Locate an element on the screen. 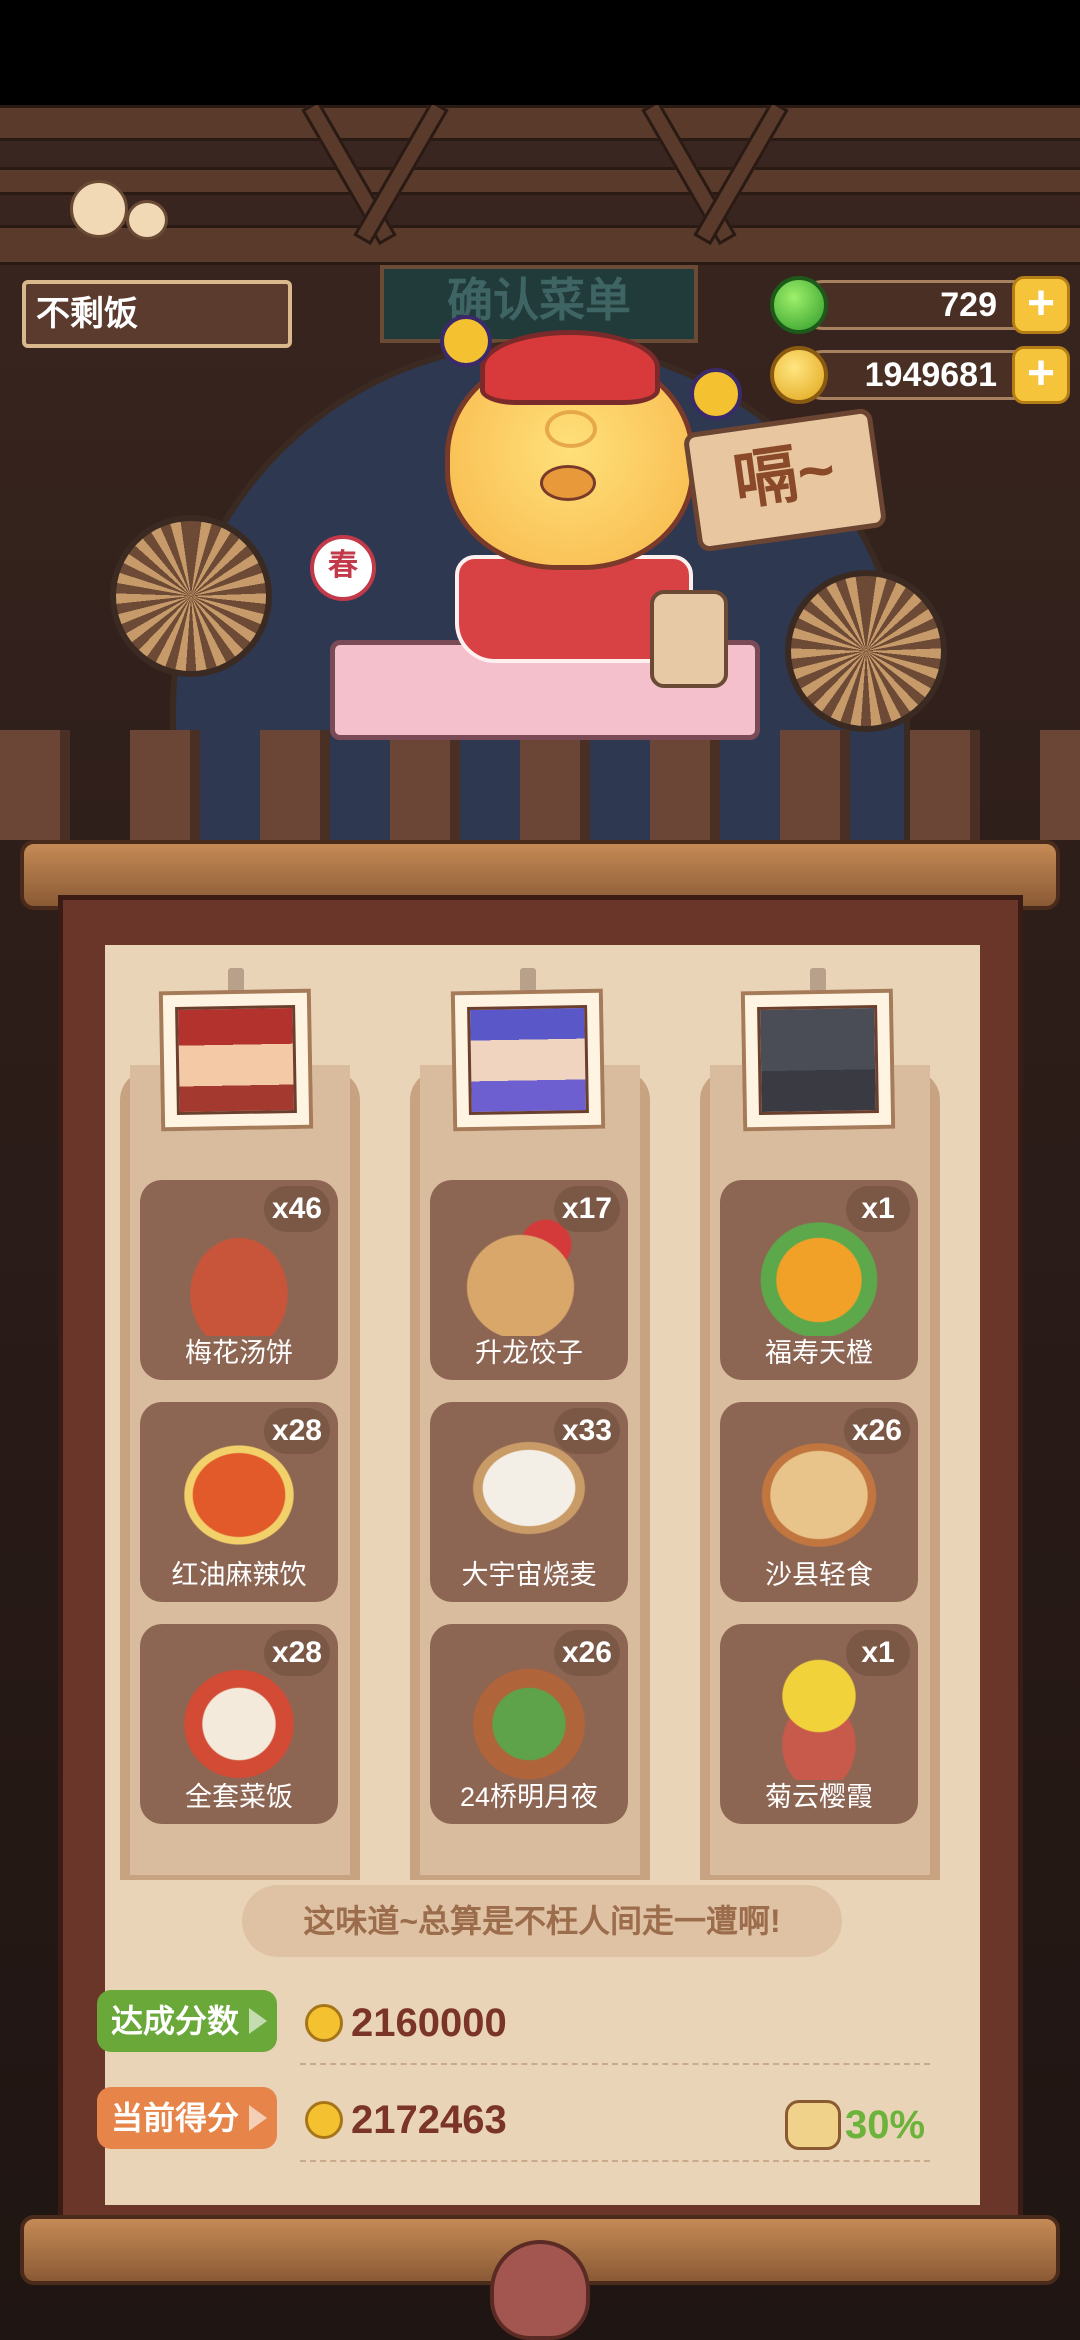 This screenshot has height=2340, width=1080. current-score-tag: 当前得分 is located at coordinates (187, 2118).